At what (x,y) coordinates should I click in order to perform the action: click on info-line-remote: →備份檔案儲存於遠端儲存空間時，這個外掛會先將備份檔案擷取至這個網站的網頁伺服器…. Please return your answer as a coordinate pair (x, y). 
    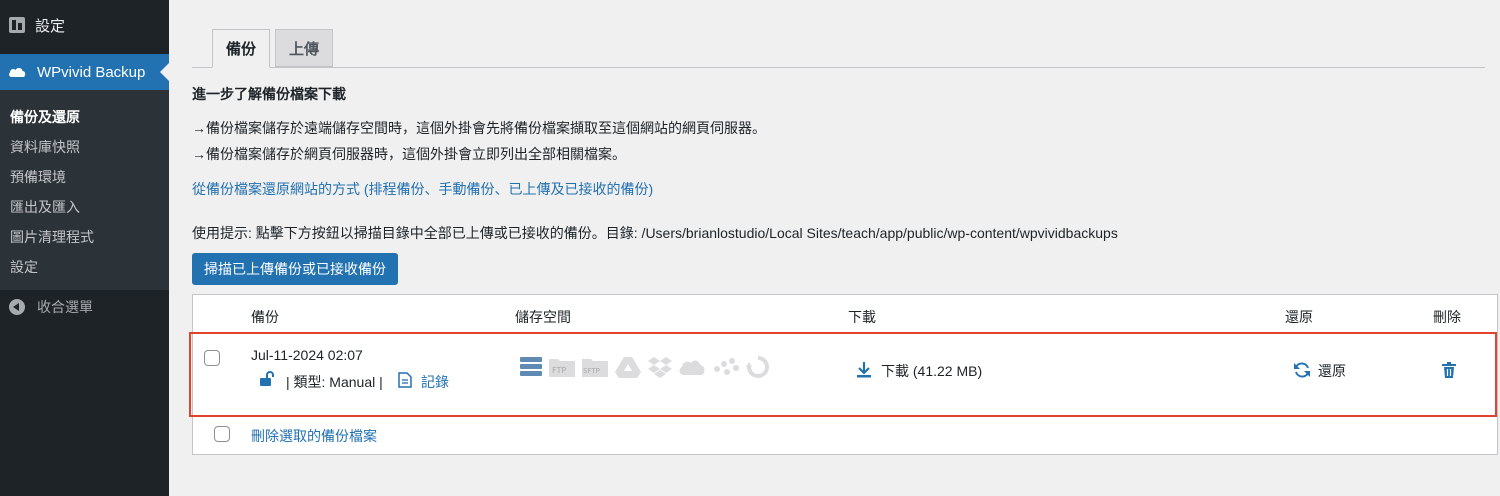
    Looking at the image, I should click on (479, 128).